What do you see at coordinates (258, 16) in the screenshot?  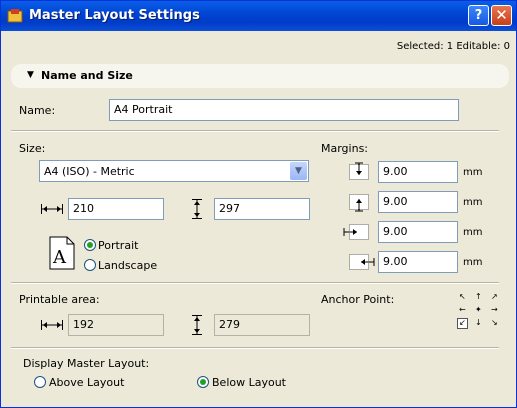 I see `title-bar: Master Layout Settings ? ✕` at bounding box center [258, 16].